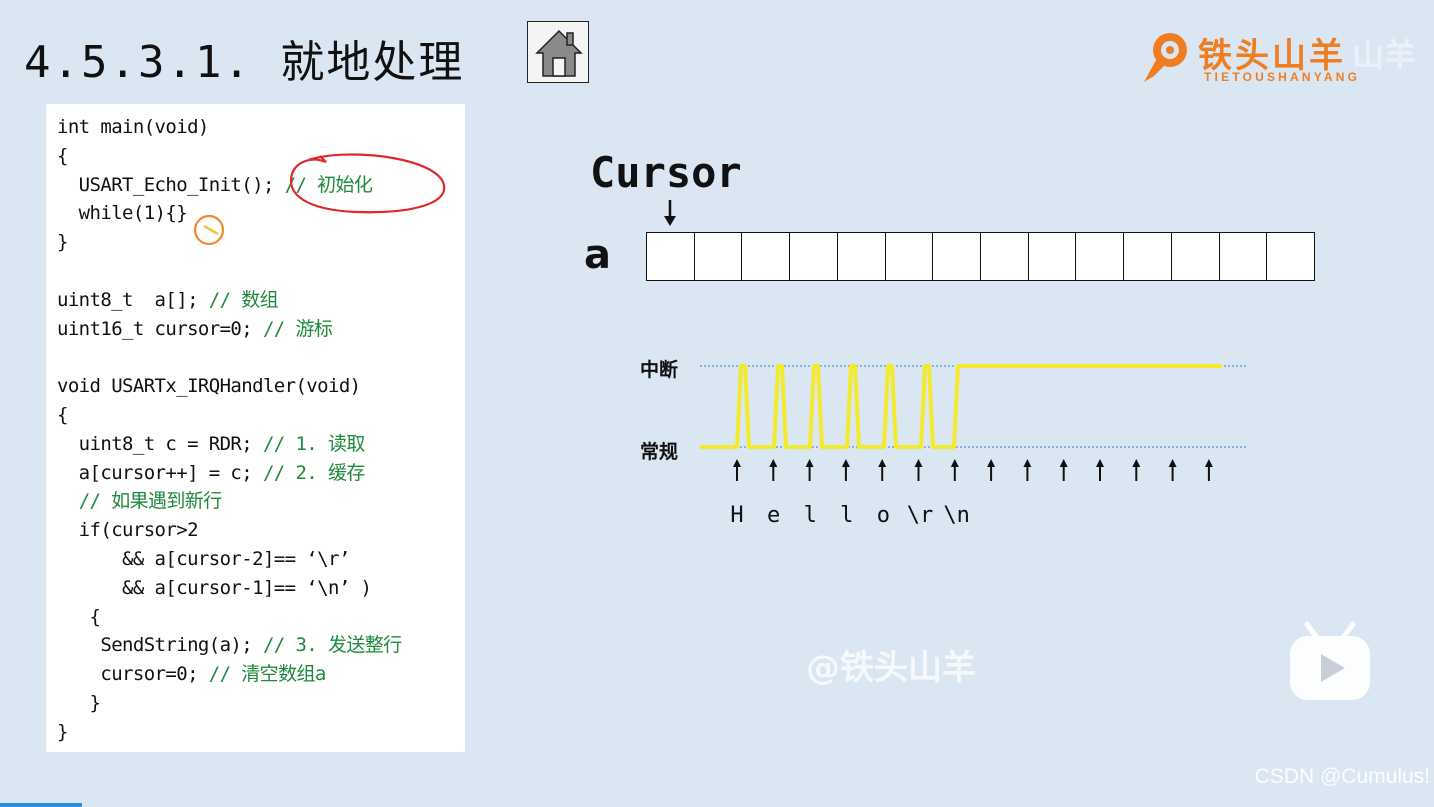 The height and width of the screenshot is (807, 1434). I want to click on logo-ghost-text: 山羊, so click(1384, 55).